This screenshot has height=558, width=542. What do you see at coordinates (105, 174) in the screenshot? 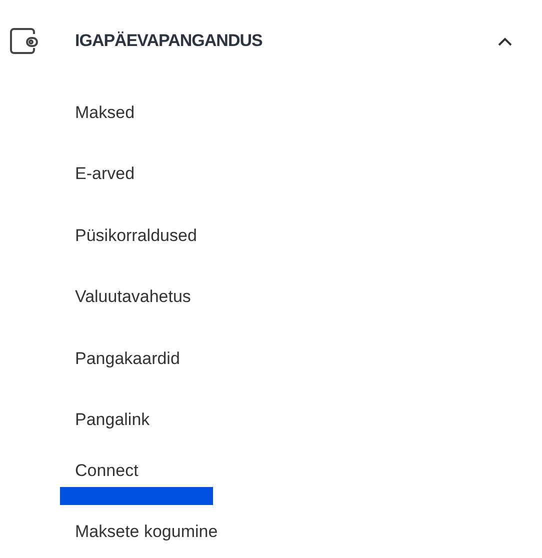
I see `menu-item: E-arved` at bounding box center [105, 174].